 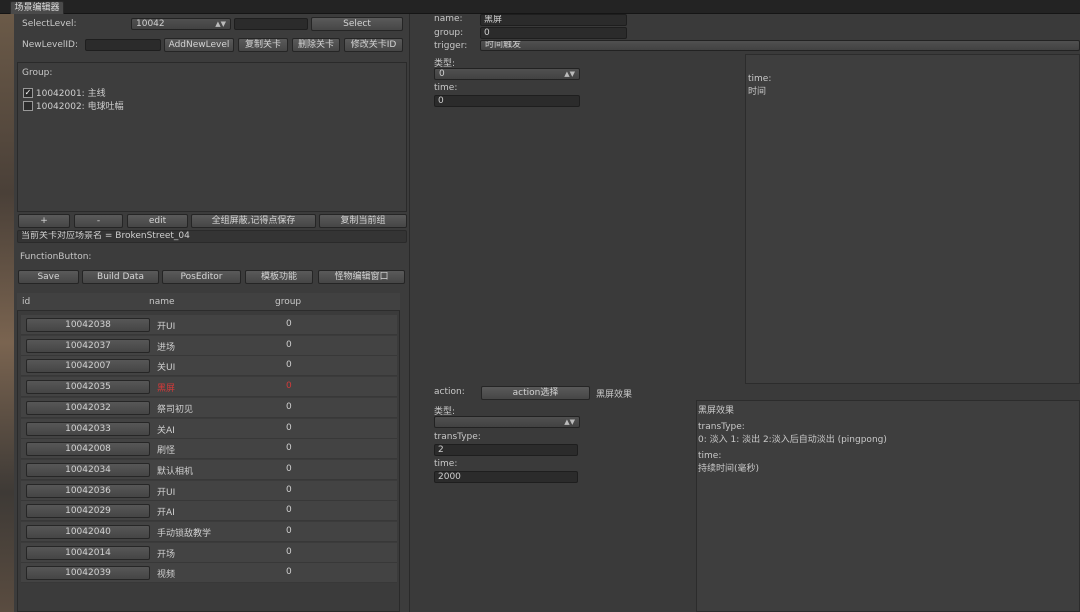 What do you see at coordinates (199, 45) in the screenshot?
I see `add-new-level-button: AddNewLevel` at bounding box center [199, 45].